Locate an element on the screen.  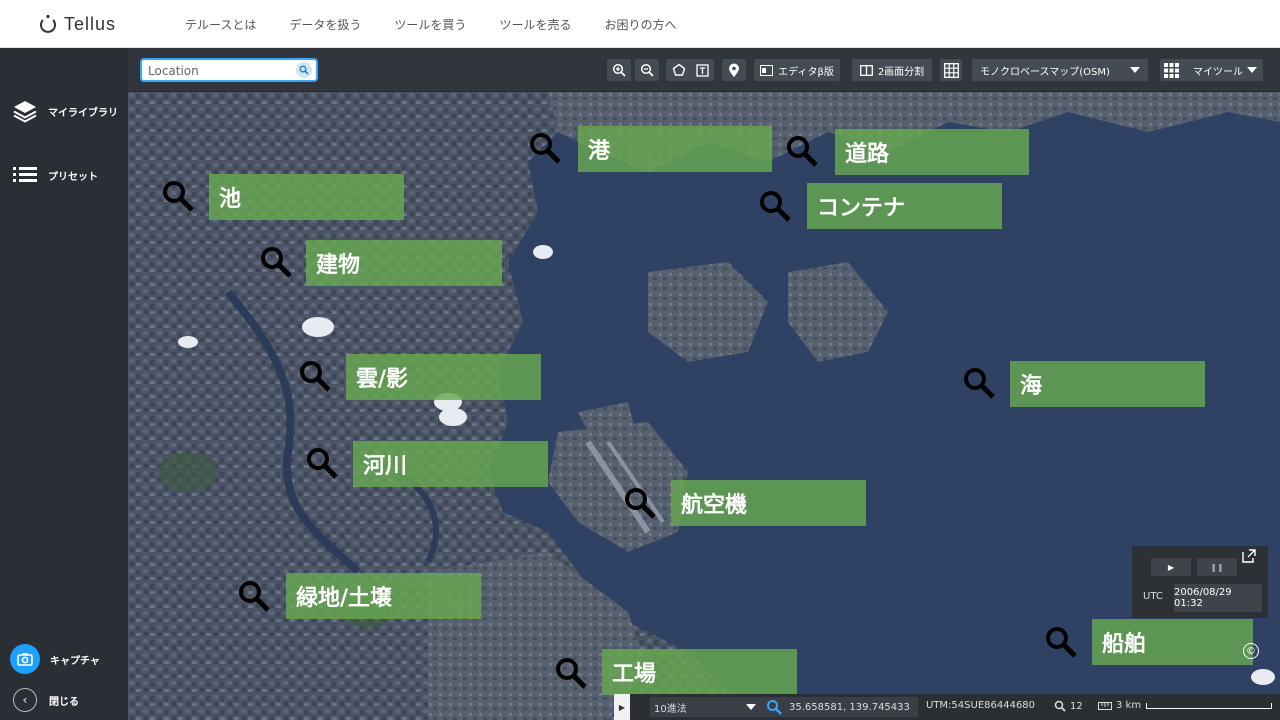
green-soil-magnifier-icon is located at coordinates (254, 596).